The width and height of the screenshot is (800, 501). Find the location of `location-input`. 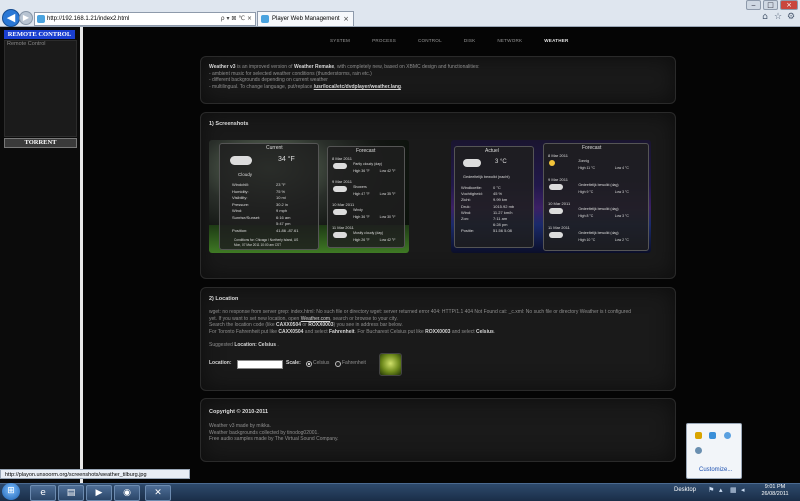

location-input is located at coordinates (260, 364).